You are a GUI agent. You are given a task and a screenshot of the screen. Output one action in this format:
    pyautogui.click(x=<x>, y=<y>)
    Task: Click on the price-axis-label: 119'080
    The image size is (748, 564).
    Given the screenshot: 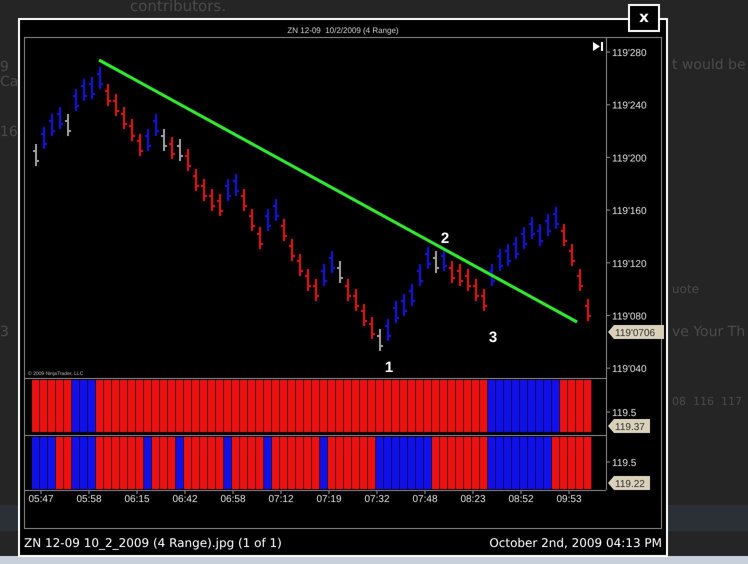 What is the action you would take?
    pyautogui.click(x=629, y=317)
    